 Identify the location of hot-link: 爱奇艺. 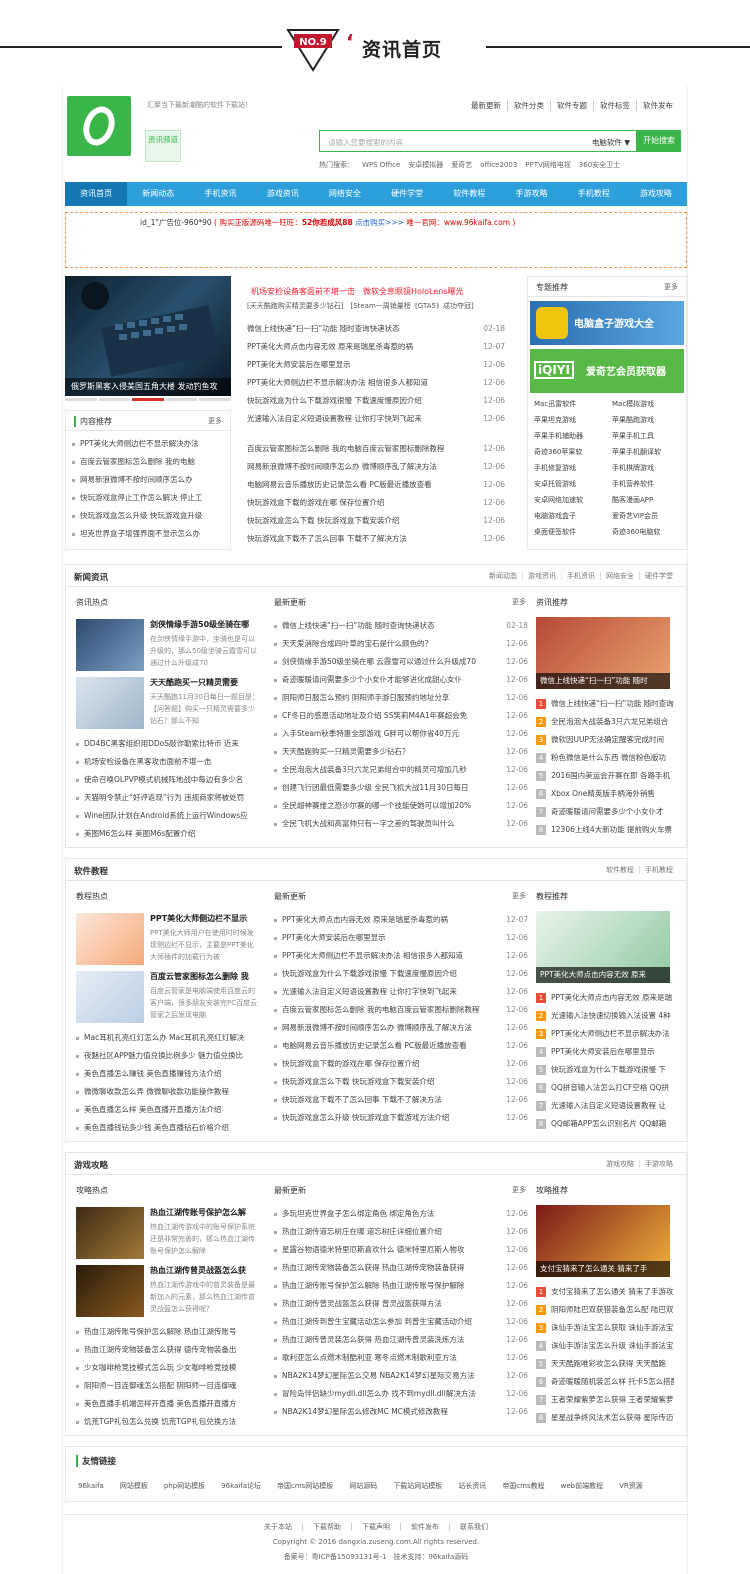
(461, 165).